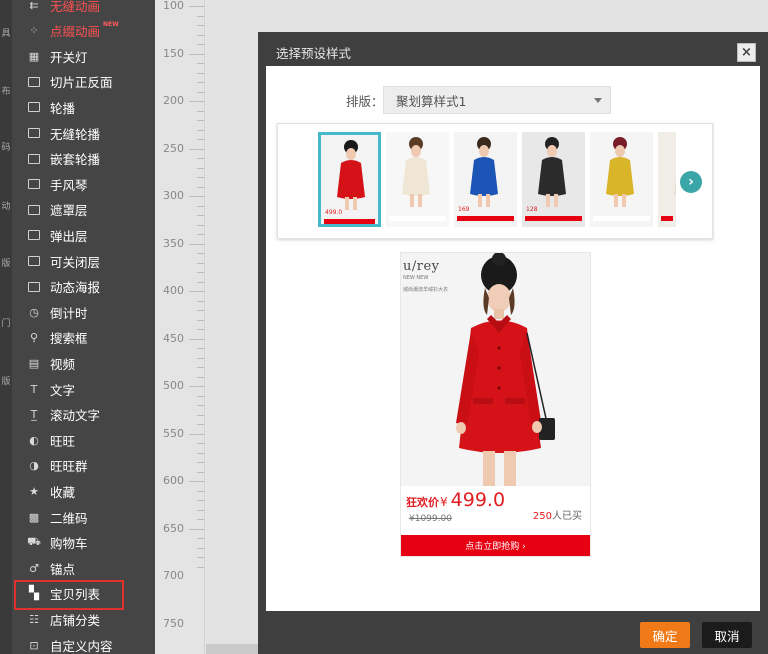 The width and height of the screenshot is (768, 654). Describe the element at coordinates (75, 620) in the screenshot. I see `sidebar-item-label: 店铺分类` at that location.